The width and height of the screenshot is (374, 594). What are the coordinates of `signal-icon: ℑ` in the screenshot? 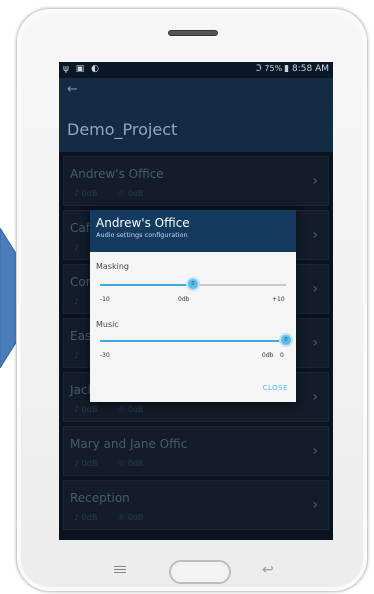 It's located at (258, 69).